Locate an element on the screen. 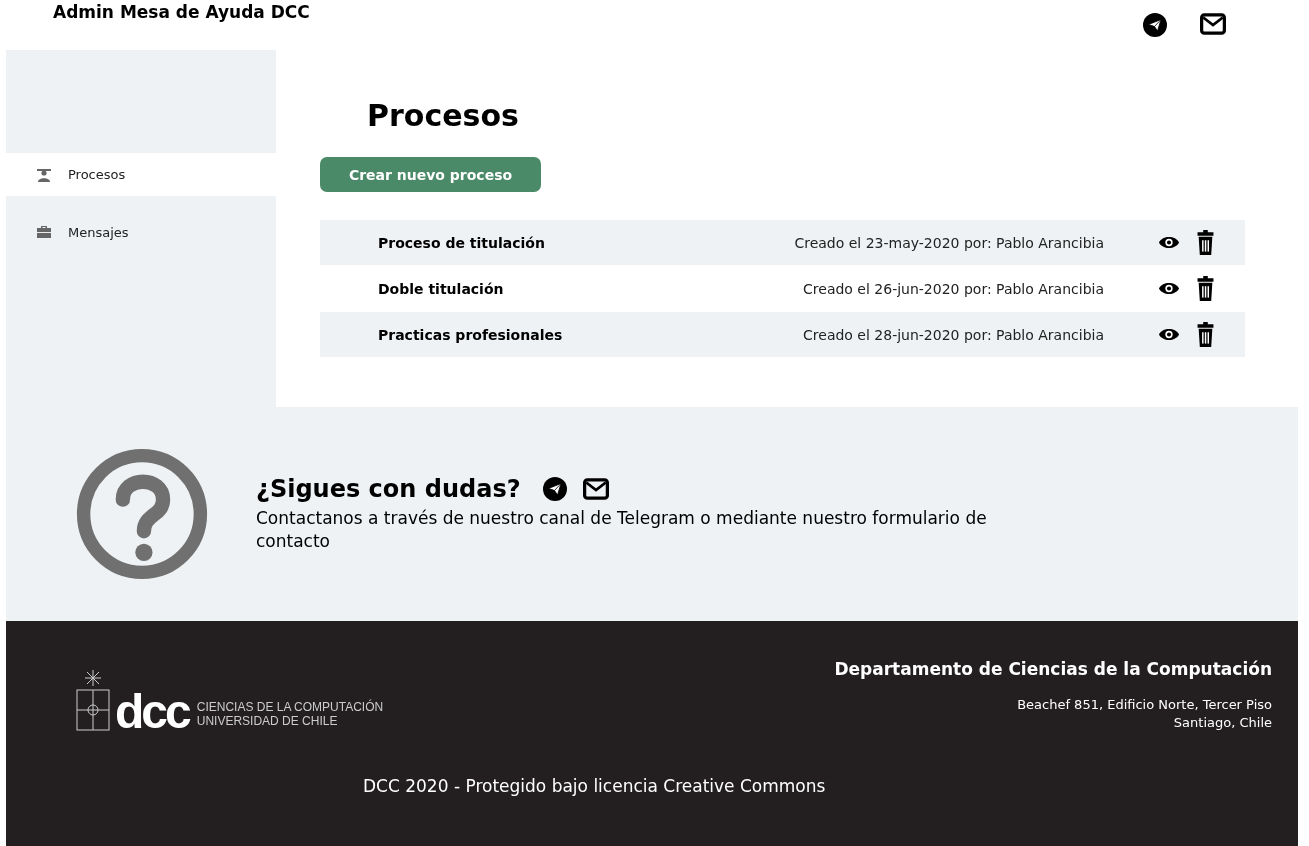  process-name: Doble titulación is located at coordinates (441, 288).